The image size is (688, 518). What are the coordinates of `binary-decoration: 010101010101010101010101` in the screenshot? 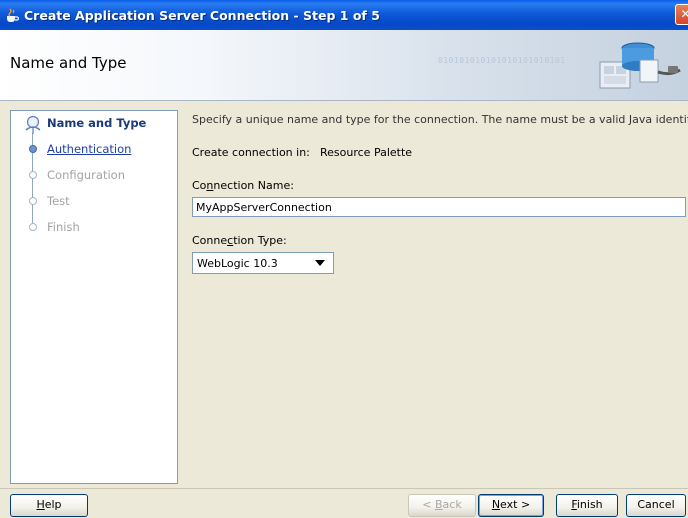 It's located at (502, 60).